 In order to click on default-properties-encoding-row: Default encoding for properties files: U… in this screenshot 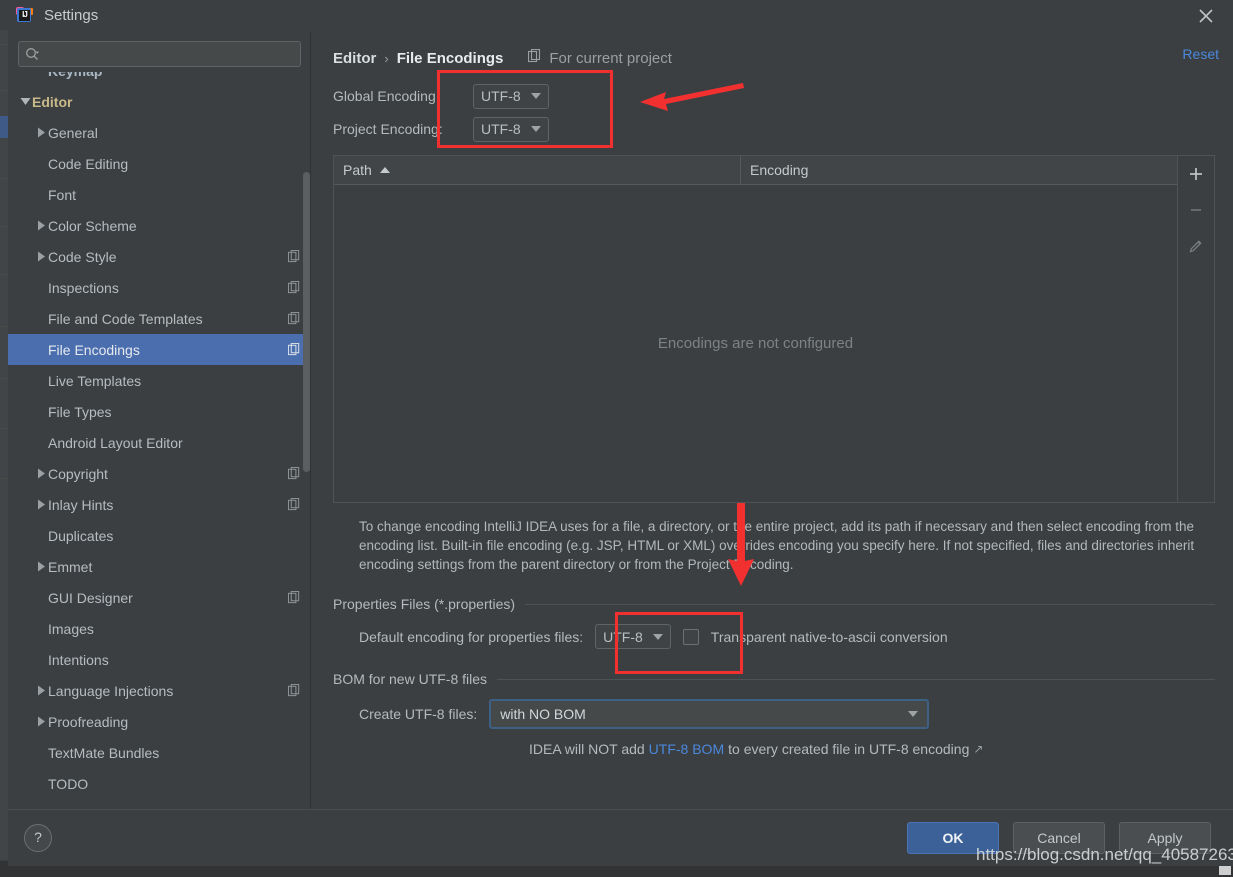, I will do `click(787, 636)`.